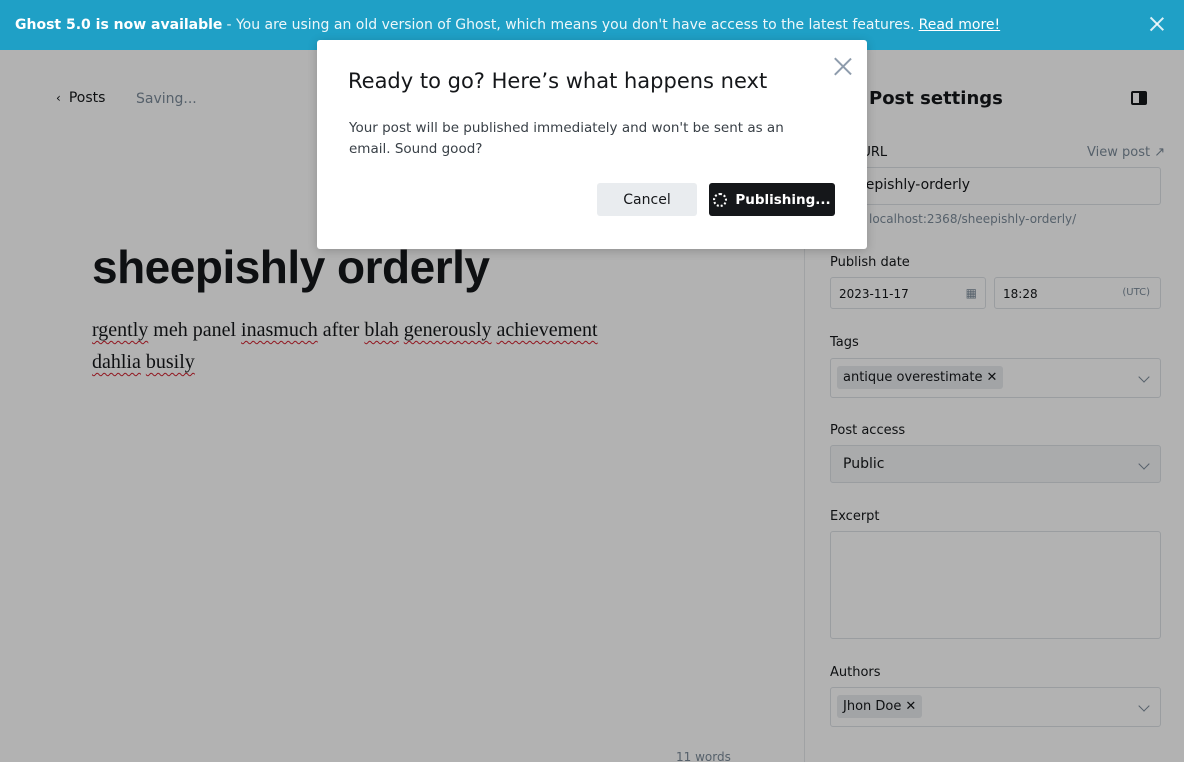 The image size is (1184, 762). What do you see at coordinates (119, 25) in the screenshot?
I see `banner-headline: Ghost 5.0 is now available` at bounding box center [119, 25].